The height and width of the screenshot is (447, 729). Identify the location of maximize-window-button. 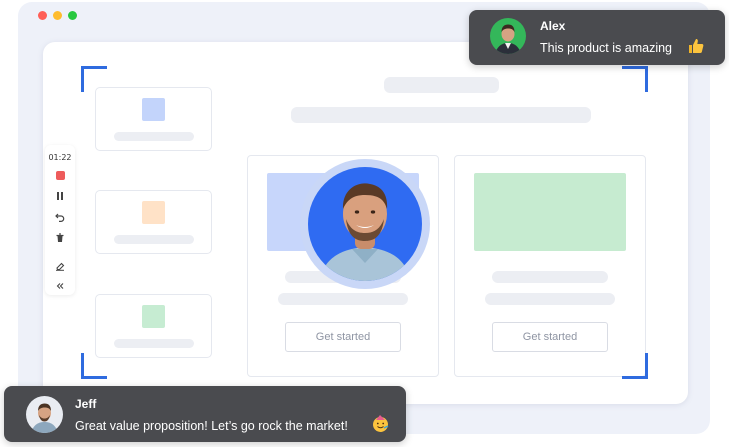
(72, 15).